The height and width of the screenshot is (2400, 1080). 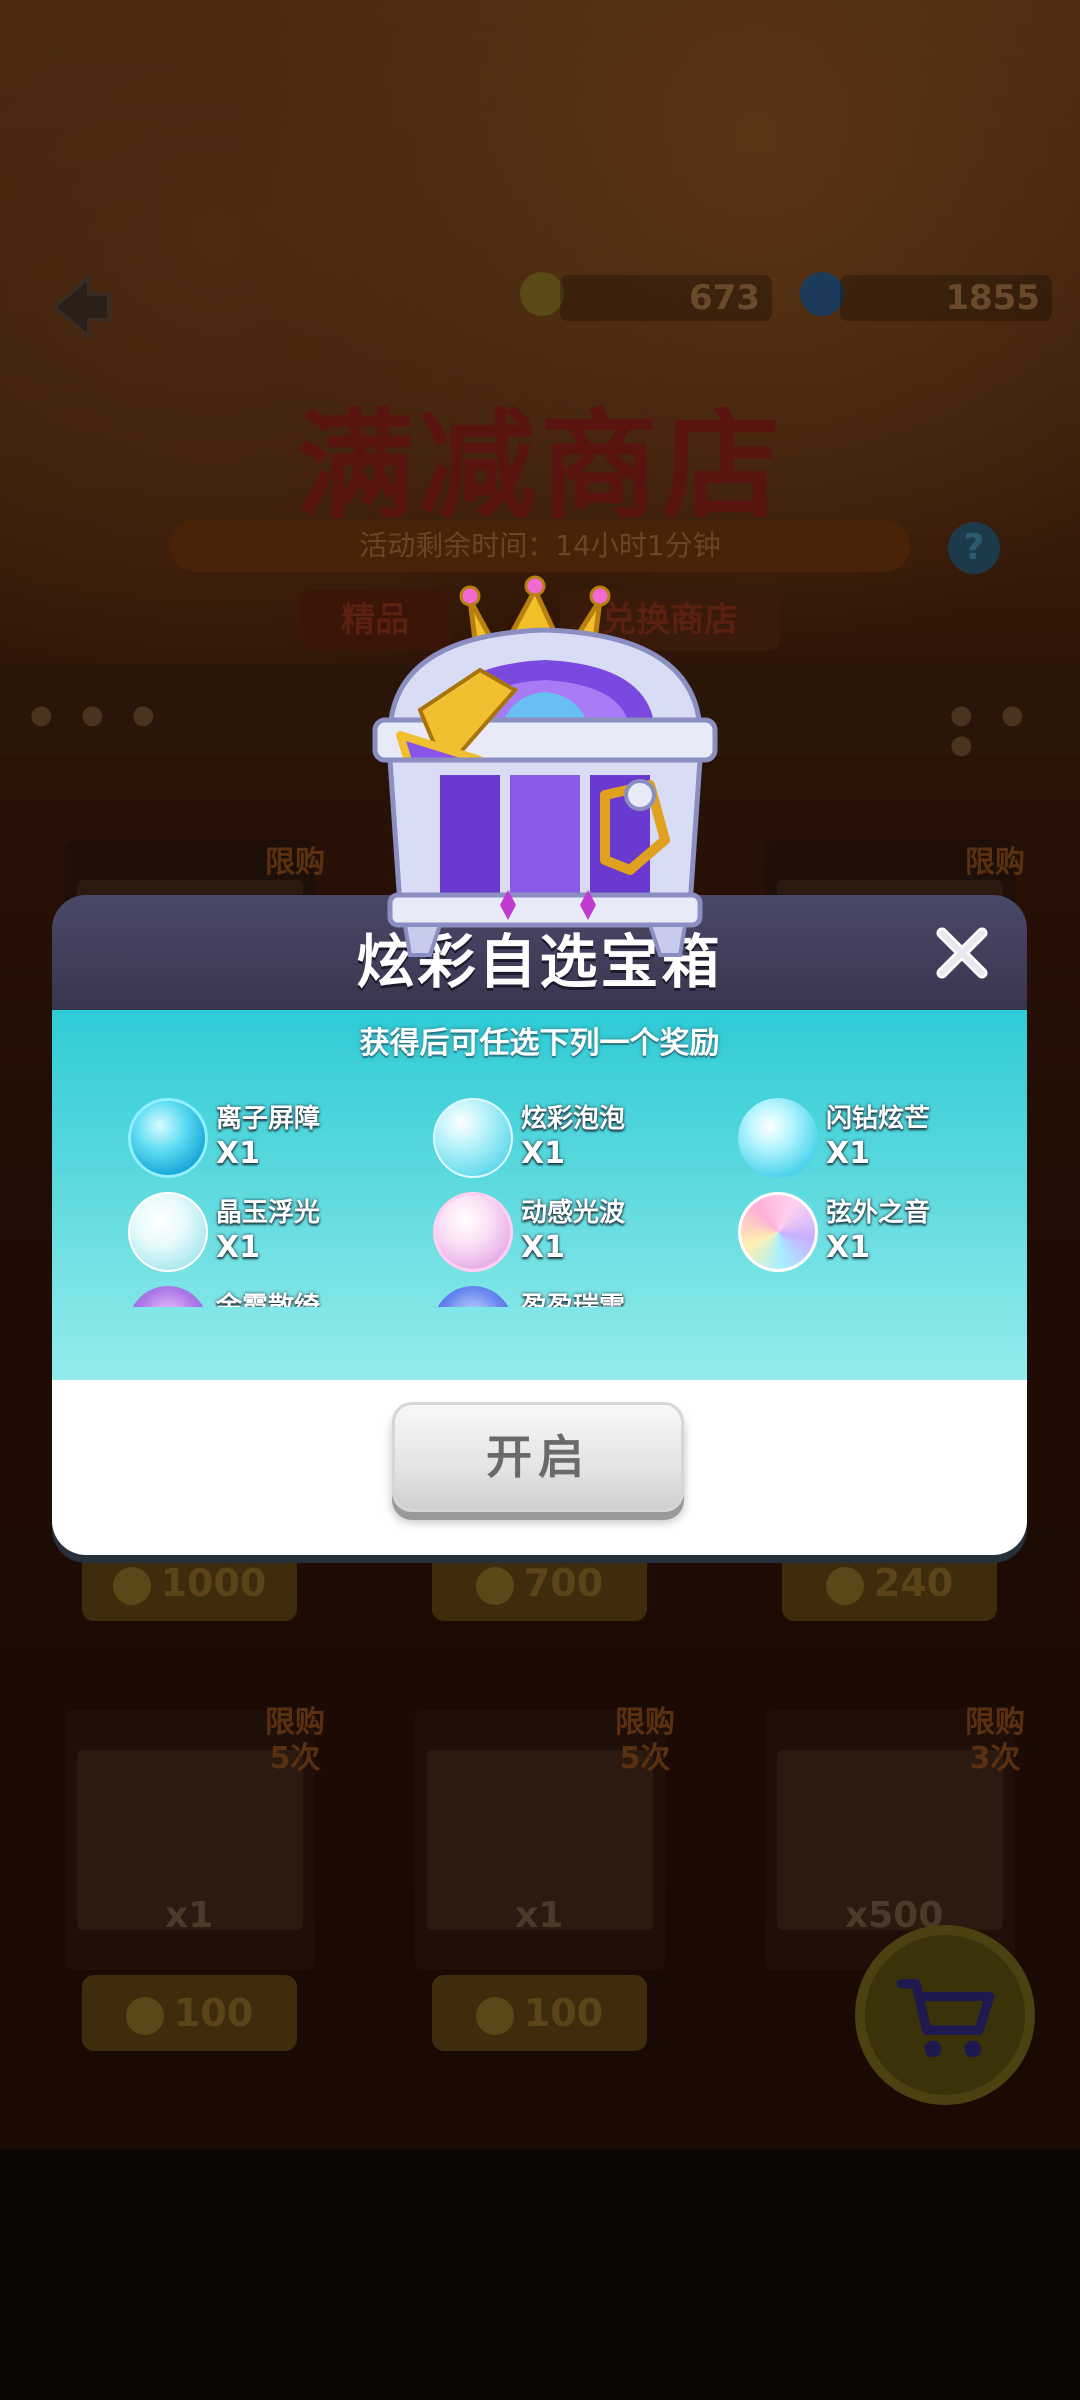 I want to click on shop-title: 满减商店, so click(x=539, y=466).